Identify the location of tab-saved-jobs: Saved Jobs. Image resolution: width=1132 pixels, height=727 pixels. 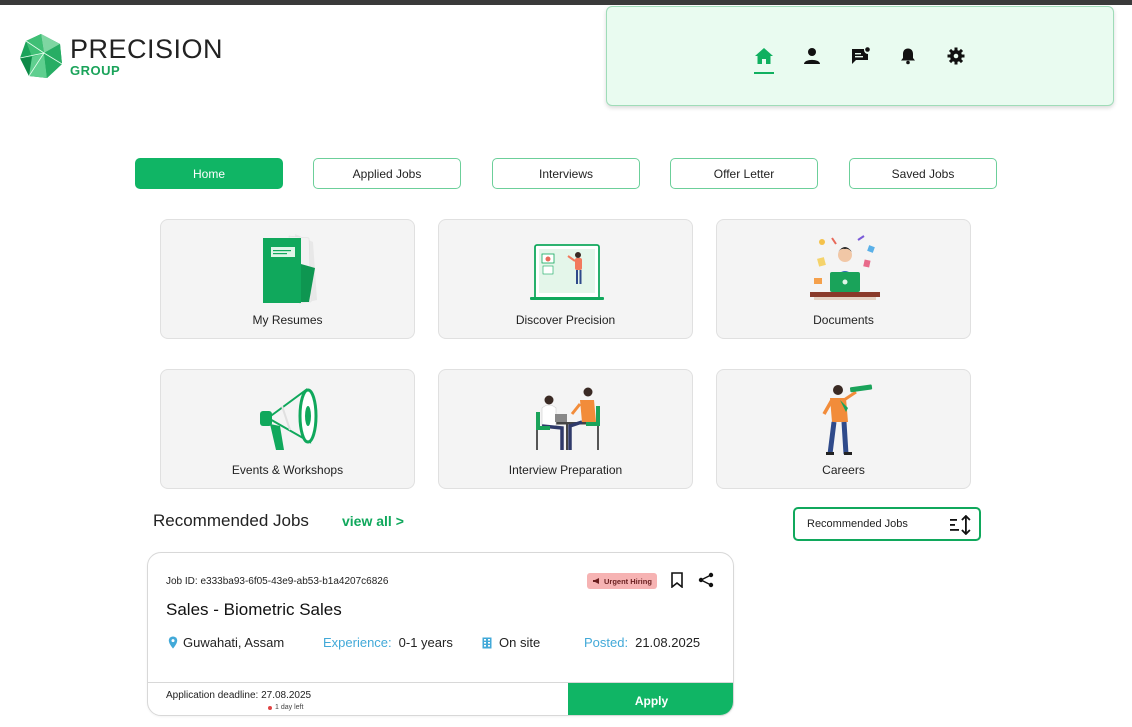
(923, 173).